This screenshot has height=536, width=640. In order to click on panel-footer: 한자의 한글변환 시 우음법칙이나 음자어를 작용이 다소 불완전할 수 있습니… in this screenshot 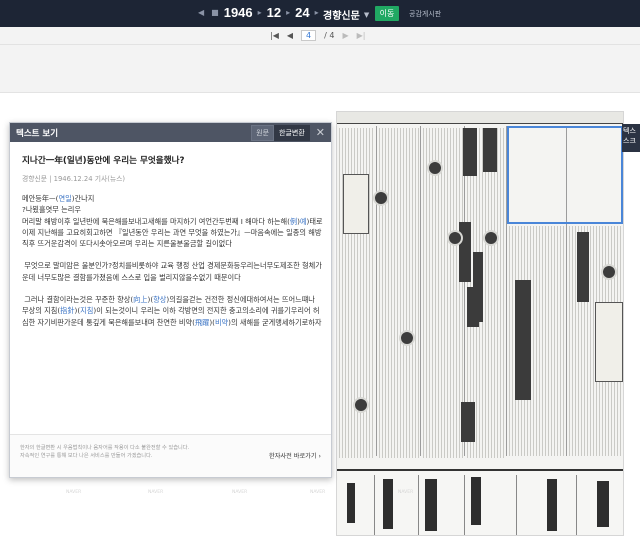, I will do `click(170, 455)`.